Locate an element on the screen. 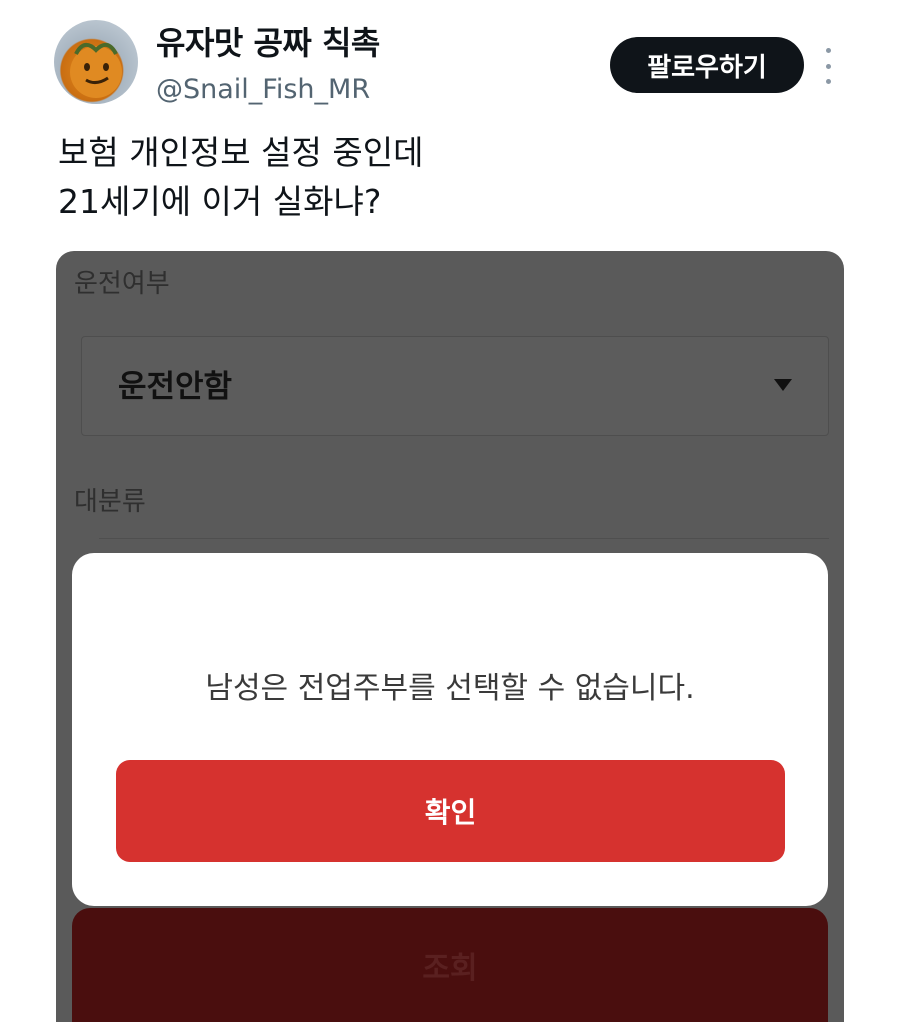 The image size is (900, 1022). query-button: 조회 is located at coordinates (450, 965).